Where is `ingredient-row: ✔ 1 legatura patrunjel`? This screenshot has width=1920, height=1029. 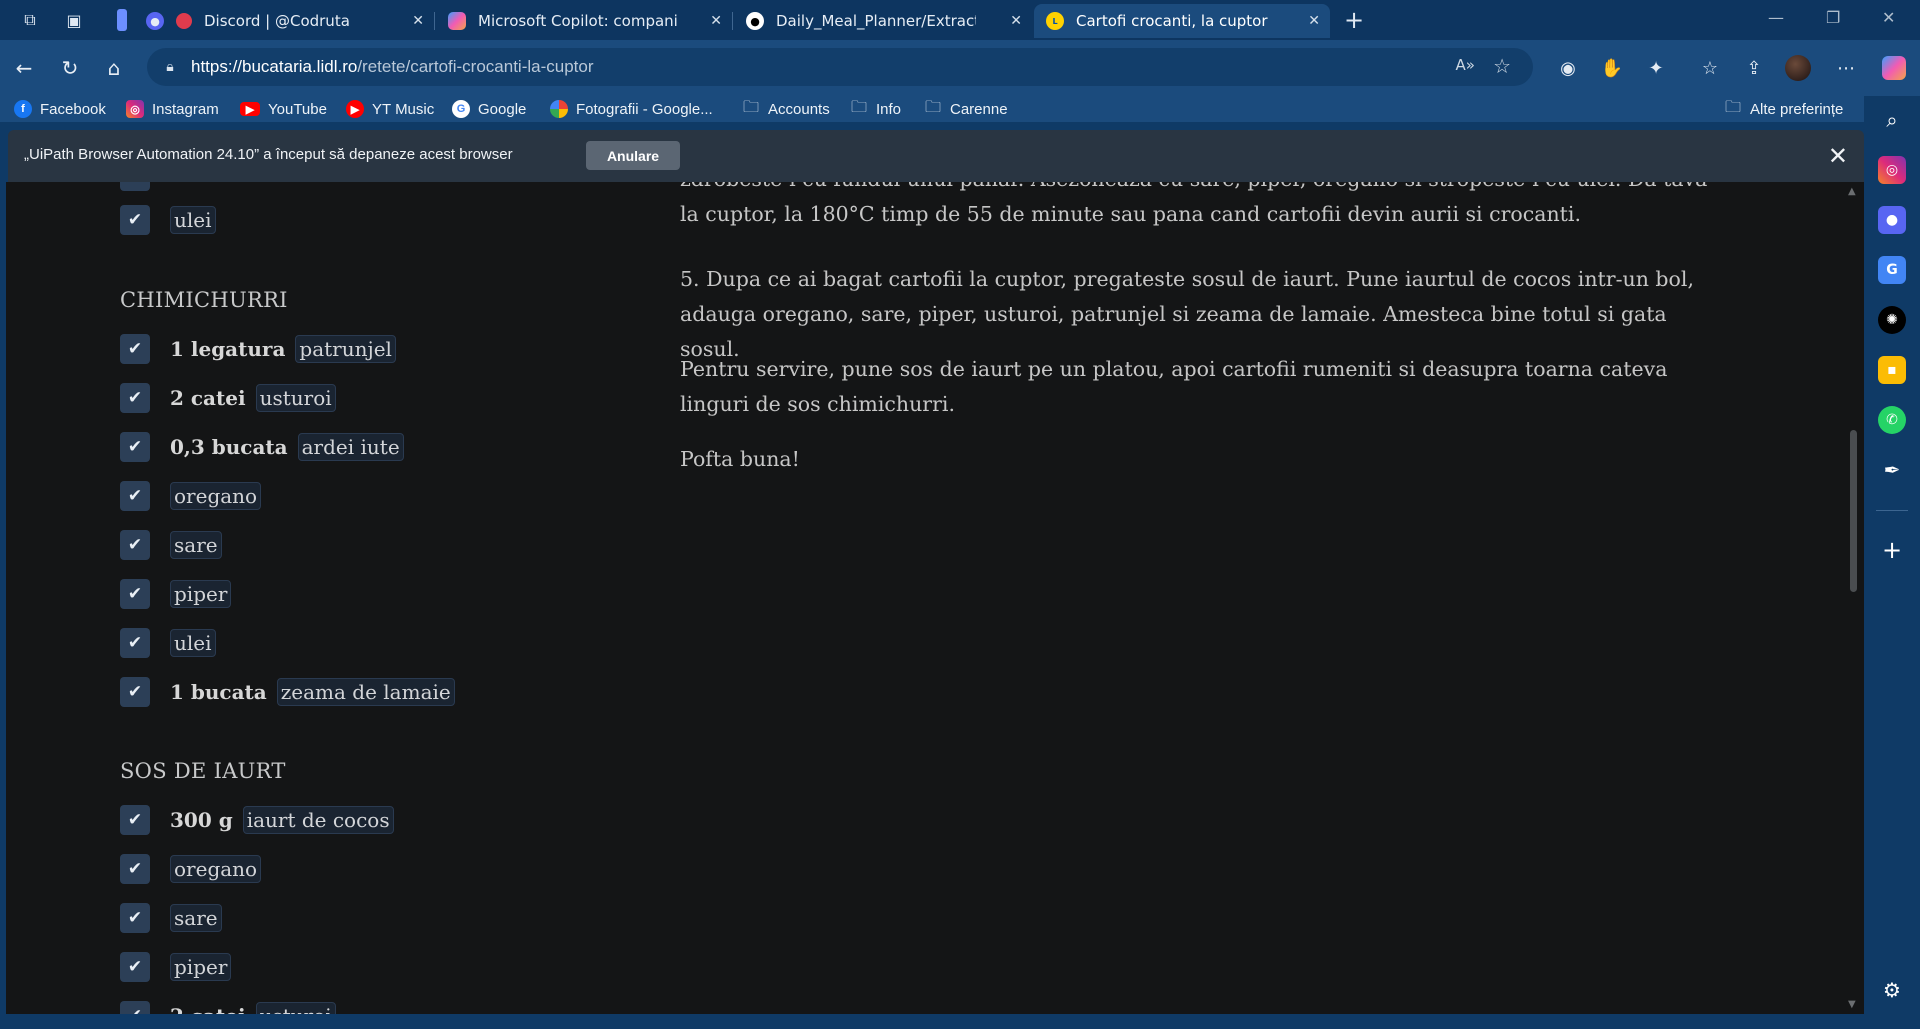
ingredient-row: ✔ 1 legatura patrunjel is located at coordinates (258, 349).